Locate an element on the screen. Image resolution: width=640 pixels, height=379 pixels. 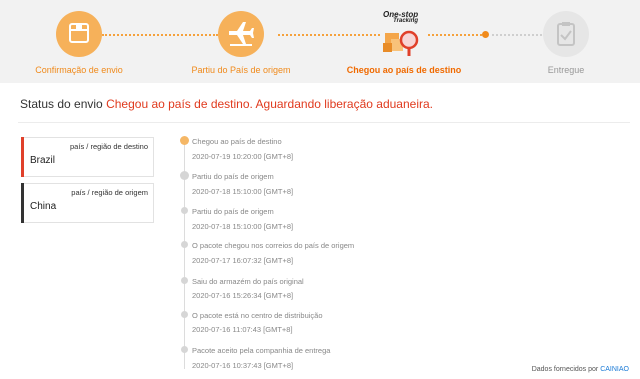
timeline-time: 2020-07-19 10:20:00 [GMT+8] is located at coordinates (243, 156).